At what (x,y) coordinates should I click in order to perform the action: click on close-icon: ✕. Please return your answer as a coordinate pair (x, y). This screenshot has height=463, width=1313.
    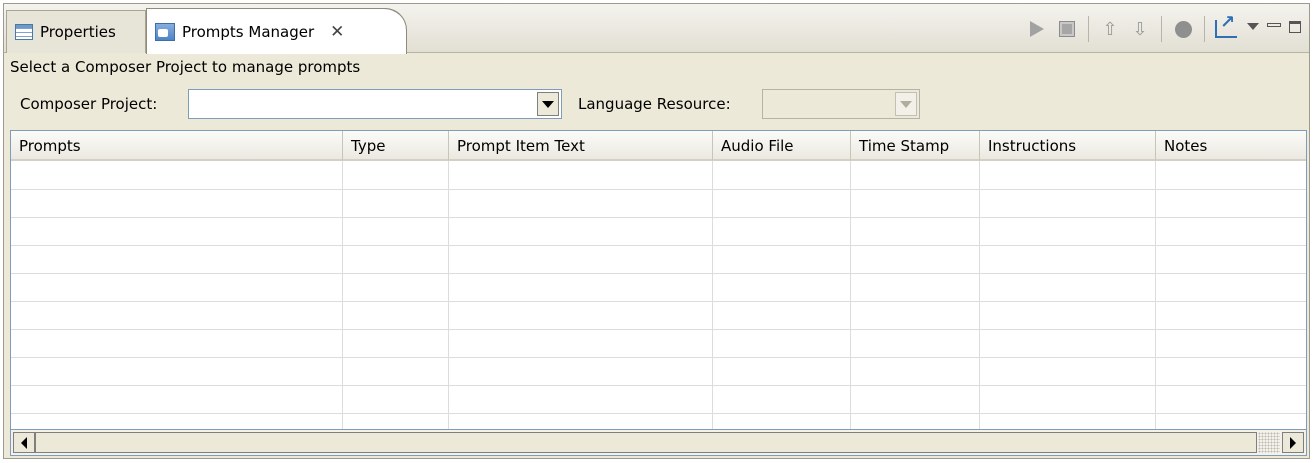
    Looking at the image, I should click on (337, 32).